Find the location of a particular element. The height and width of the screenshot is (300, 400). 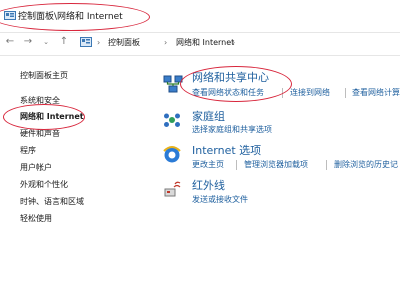

internet-explorer-icon is located at coordinates (172, 155).